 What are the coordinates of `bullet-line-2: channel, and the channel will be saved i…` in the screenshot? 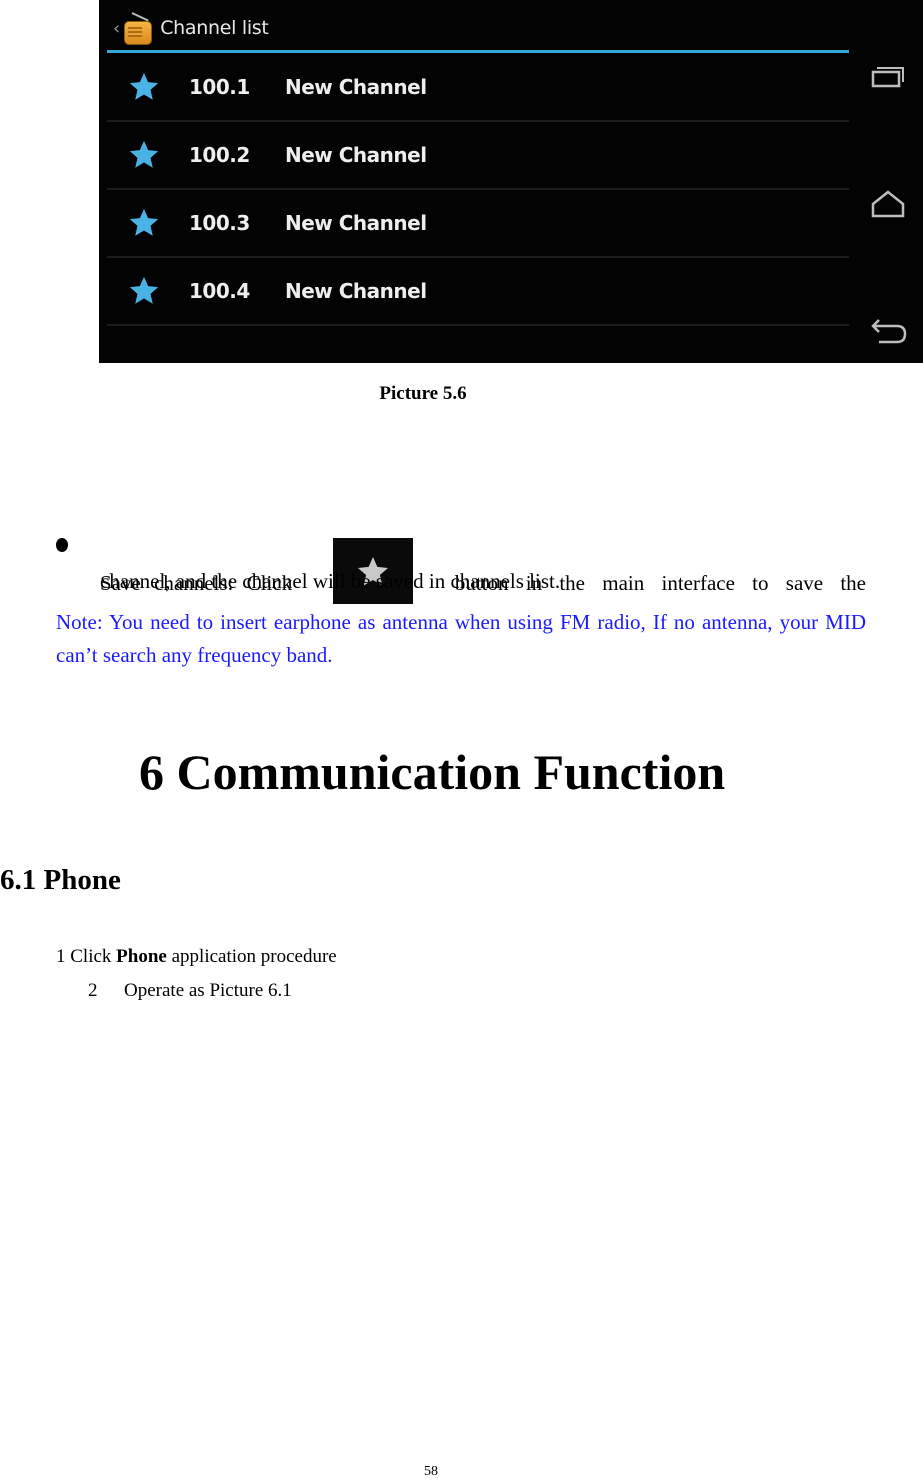 It's located at (330, 581).